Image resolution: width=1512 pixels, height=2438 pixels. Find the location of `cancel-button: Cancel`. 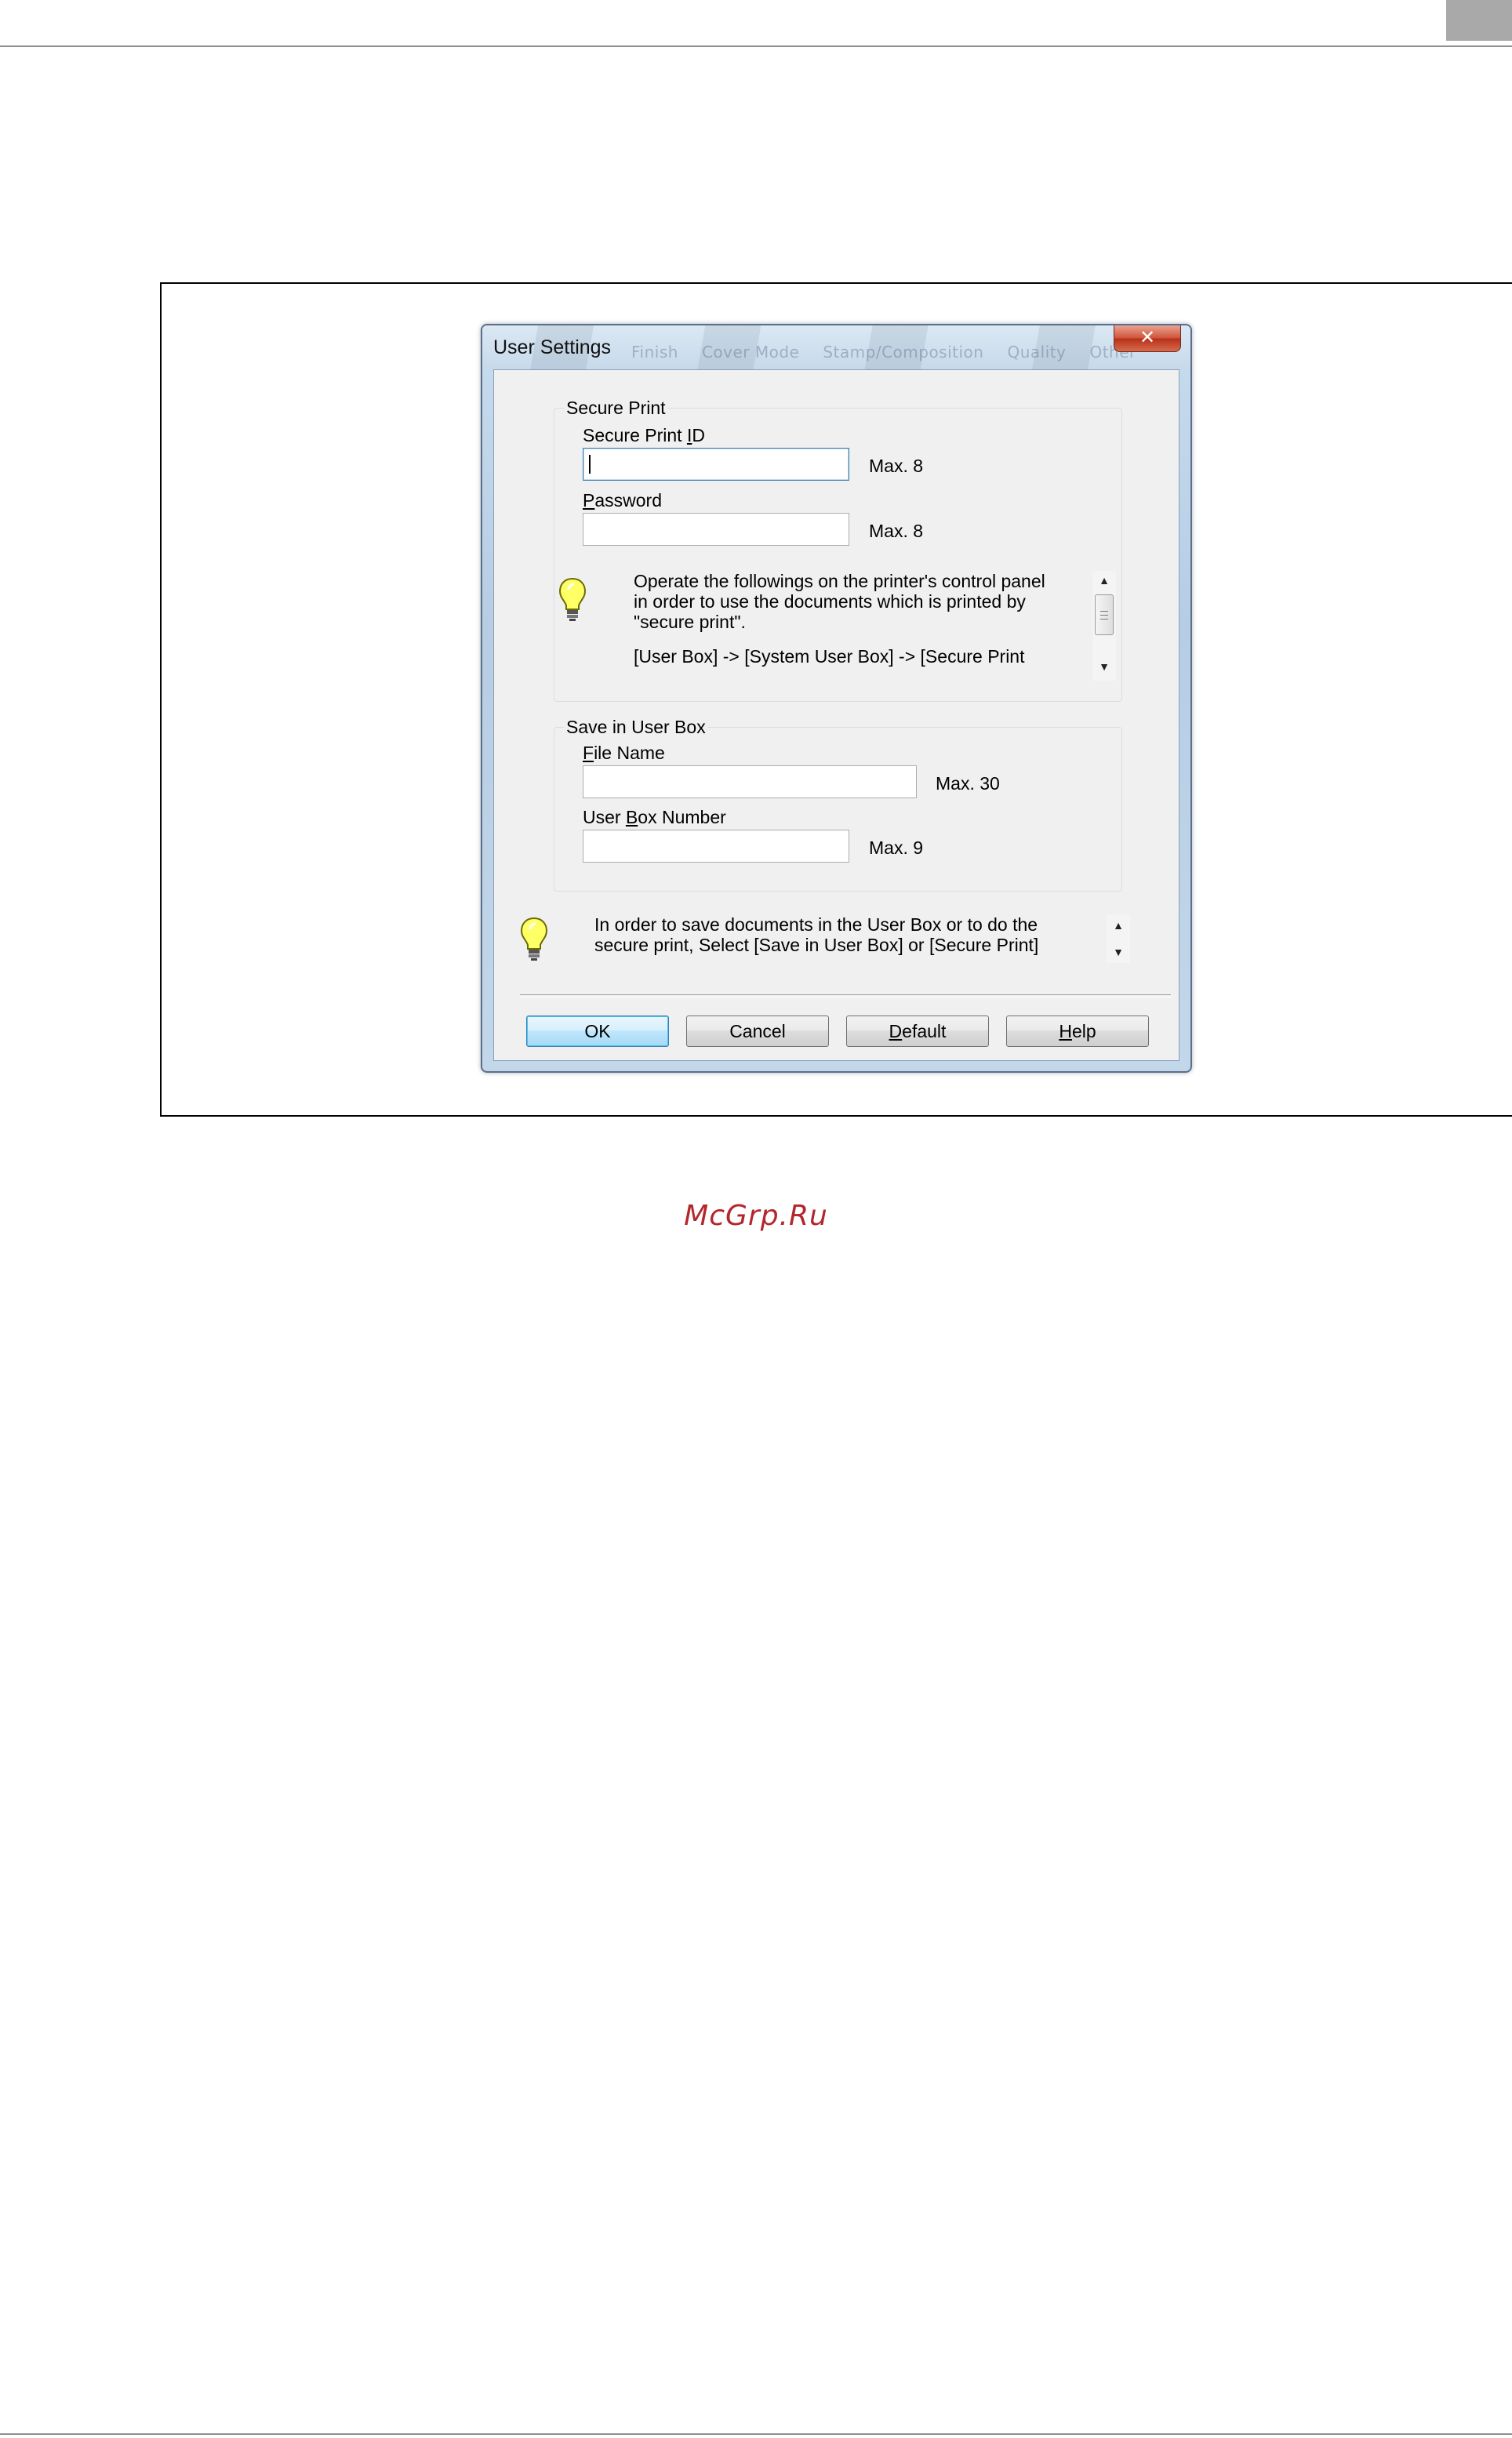

cancel-button: Cancel is located at coordinates (757, 1032).